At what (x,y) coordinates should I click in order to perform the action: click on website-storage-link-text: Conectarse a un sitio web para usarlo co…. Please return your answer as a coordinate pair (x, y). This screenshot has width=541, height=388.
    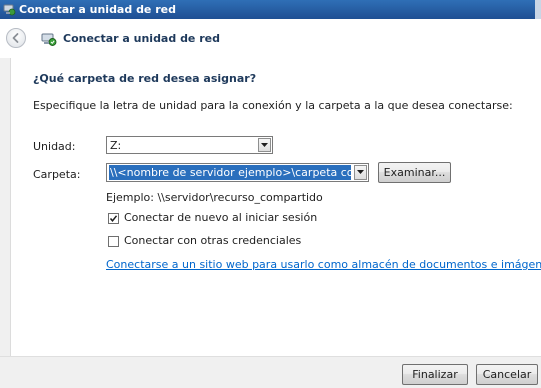
    Looking at the image, I should click on (323, 264).